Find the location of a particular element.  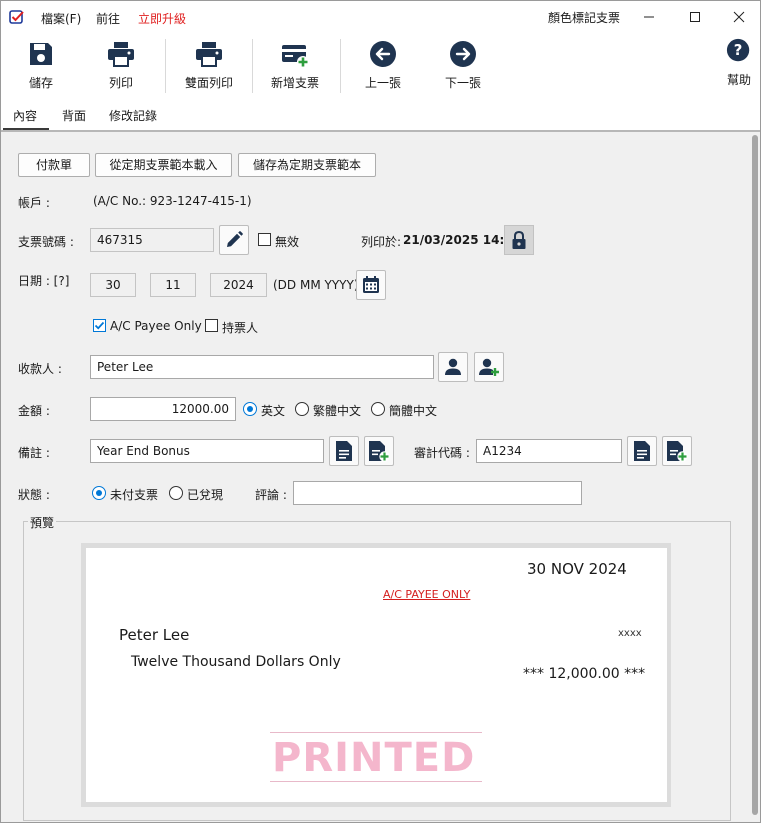

printed-on-label: 列印於: is located at coordinates (381, 242).